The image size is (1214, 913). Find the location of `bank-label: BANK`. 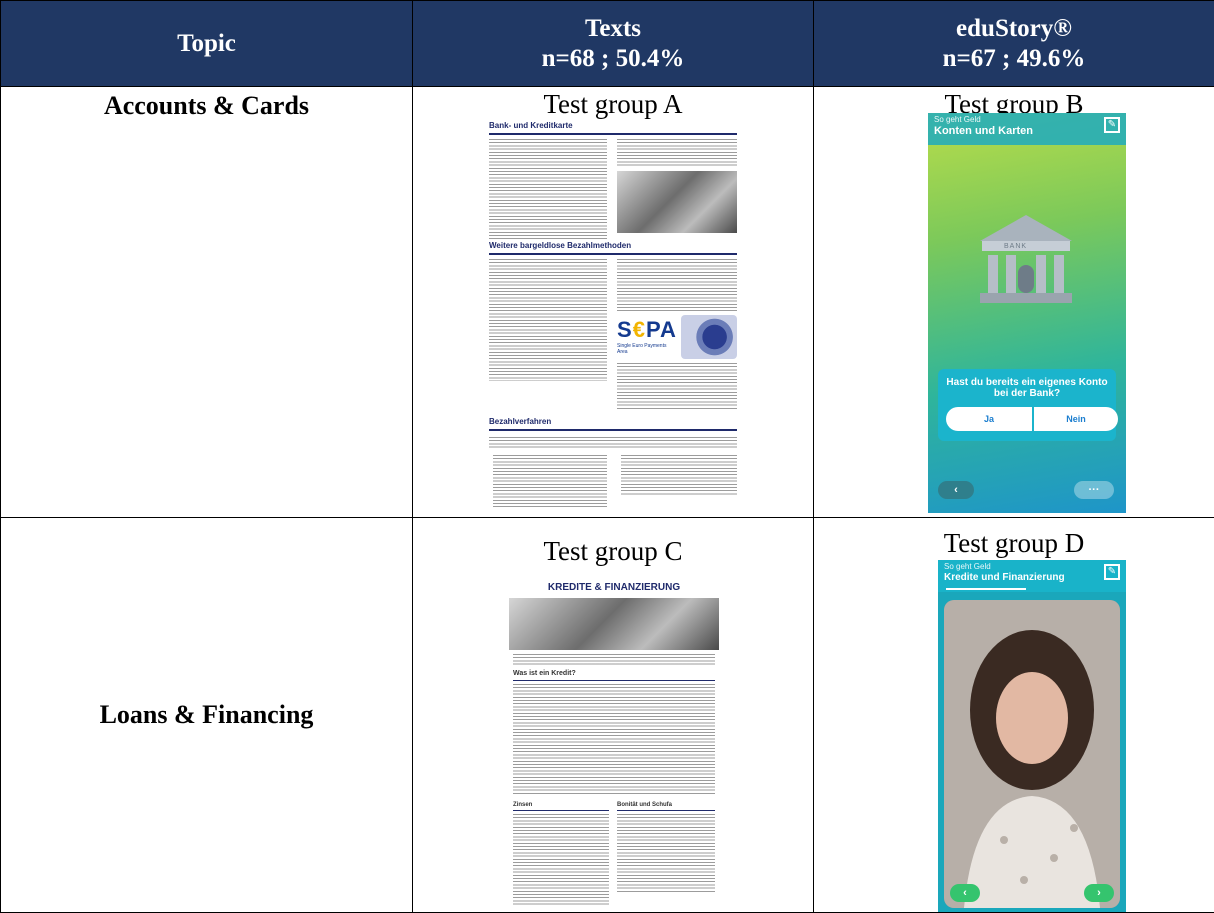

bank-label: BANK is located at coordinates (1015, 246).